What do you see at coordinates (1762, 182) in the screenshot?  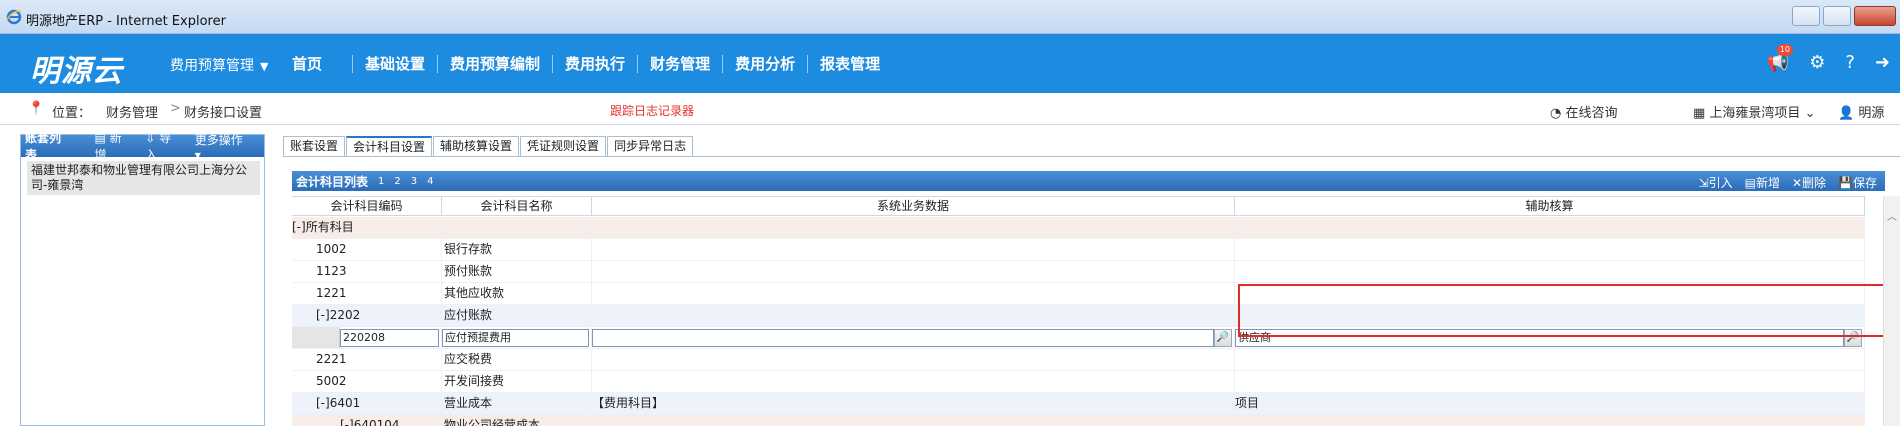 I see `new-button: ▤新增` at bounding box center [1762, 182].